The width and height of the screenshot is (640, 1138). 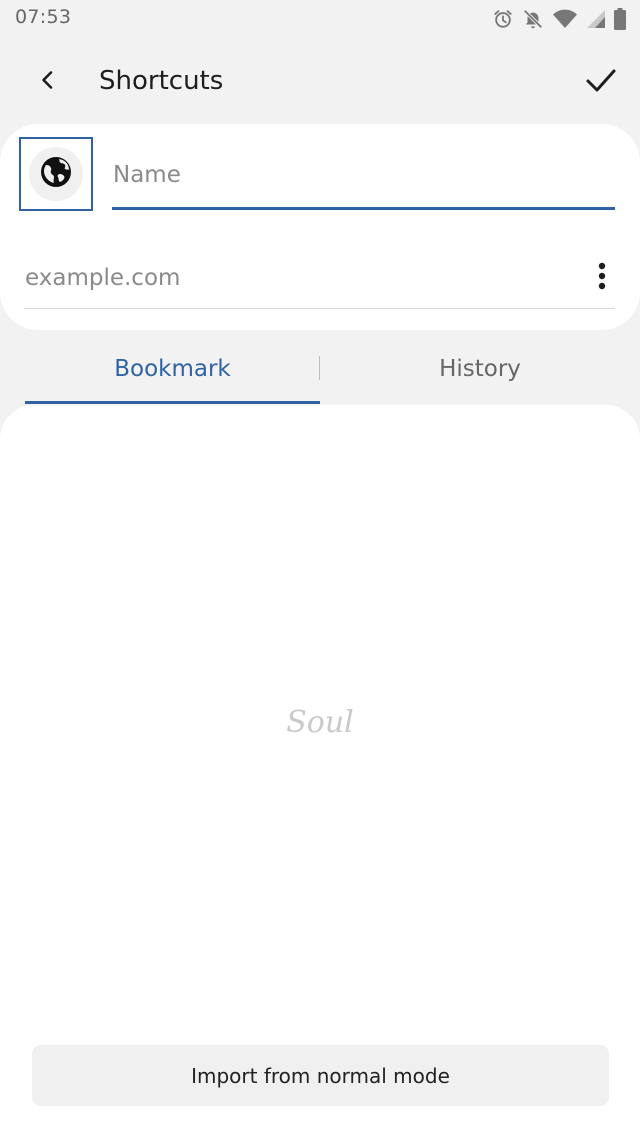 I want to click on status-bar: 07:53, so click(x=320, y=19).